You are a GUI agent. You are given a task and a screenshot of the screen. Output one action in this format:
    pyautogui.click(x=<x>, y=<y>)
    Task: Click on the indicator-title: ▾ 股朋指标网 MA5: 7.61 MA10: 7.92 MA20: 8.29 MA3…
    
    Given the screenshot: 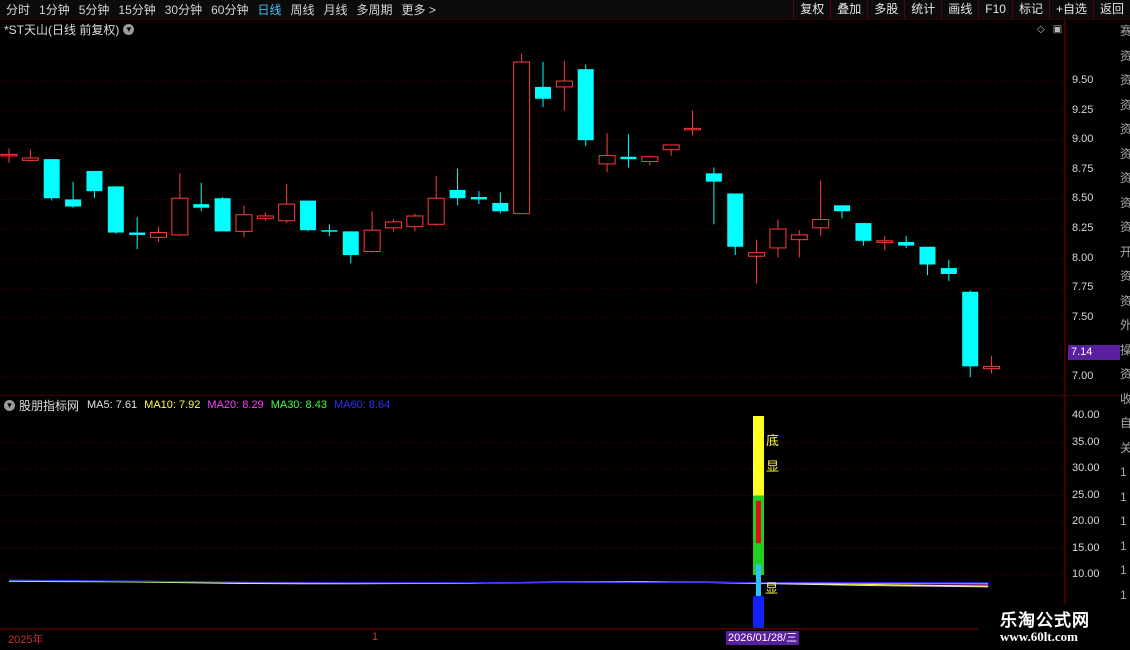 What is the action you would take?
    pyautogui.click(x=200, y=405)
    